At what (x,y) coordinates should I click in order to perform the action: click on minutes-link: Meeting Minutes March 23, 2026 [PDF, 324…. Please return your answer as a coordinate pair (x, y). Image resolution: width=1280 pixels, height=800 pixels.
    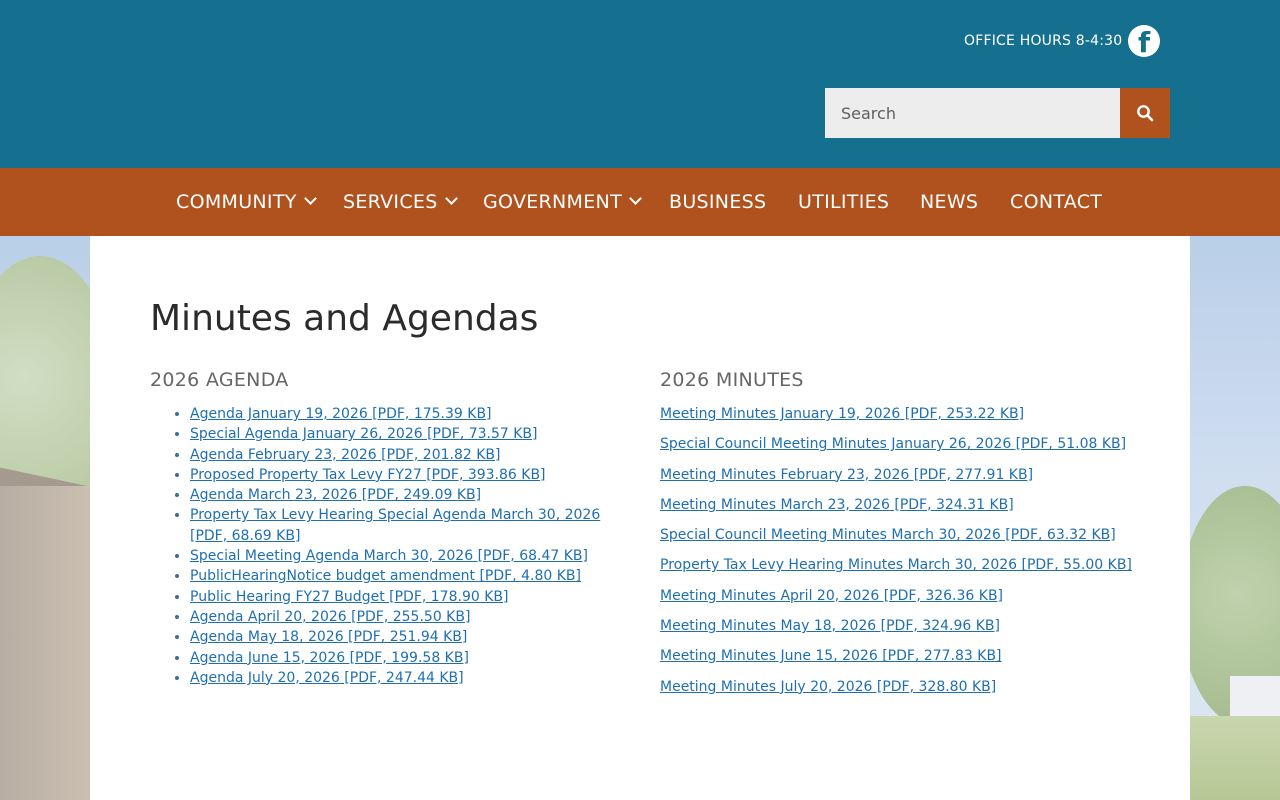
    Looking at the image, I should click on (837, 505).